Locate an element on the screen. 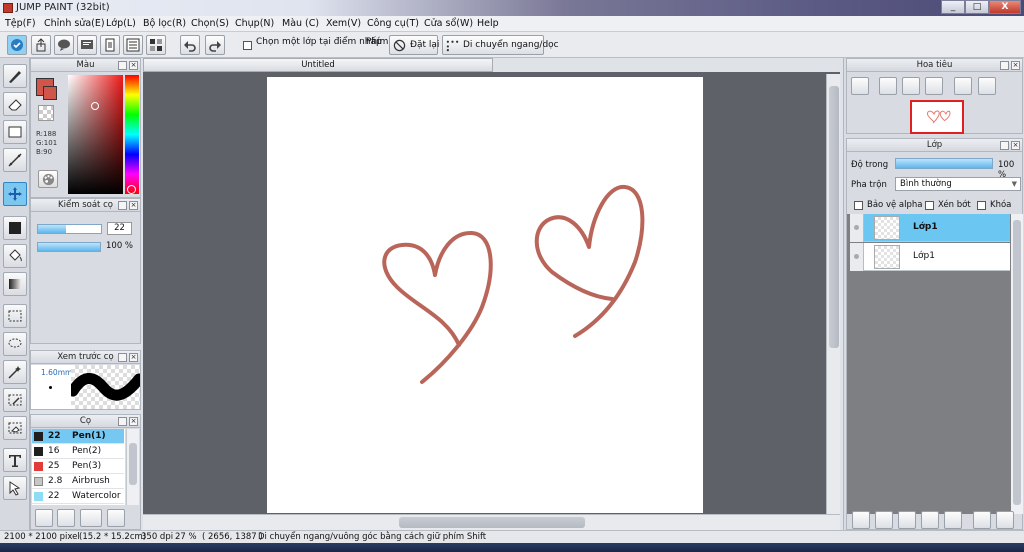 This screenshot has width=1024, height=552. brush-opacity-slider is located at coordinates (69, 247).